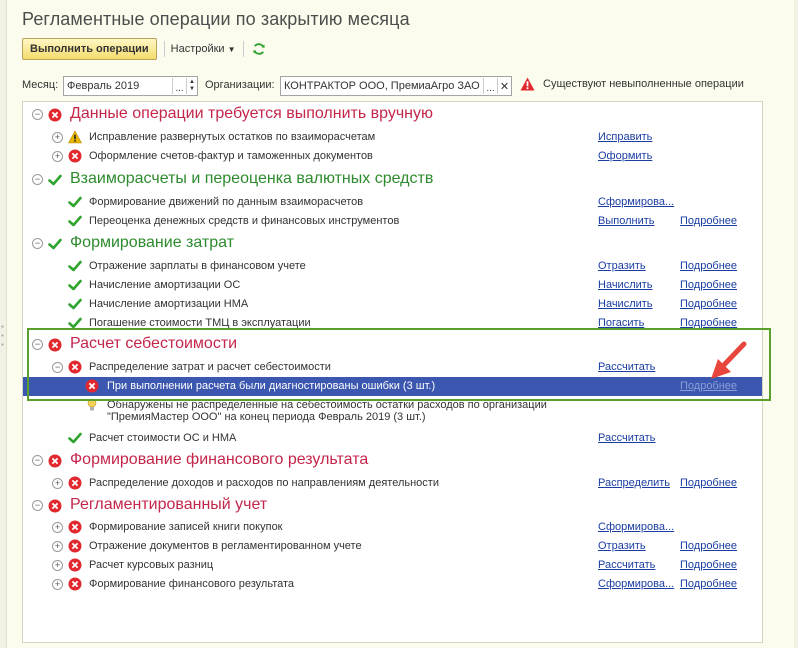  Describe the element at coordinates (392, 438) in the screenshot. I see `operation-row: Расчет стоимости ОС и НМА Рассчитать` at that location.